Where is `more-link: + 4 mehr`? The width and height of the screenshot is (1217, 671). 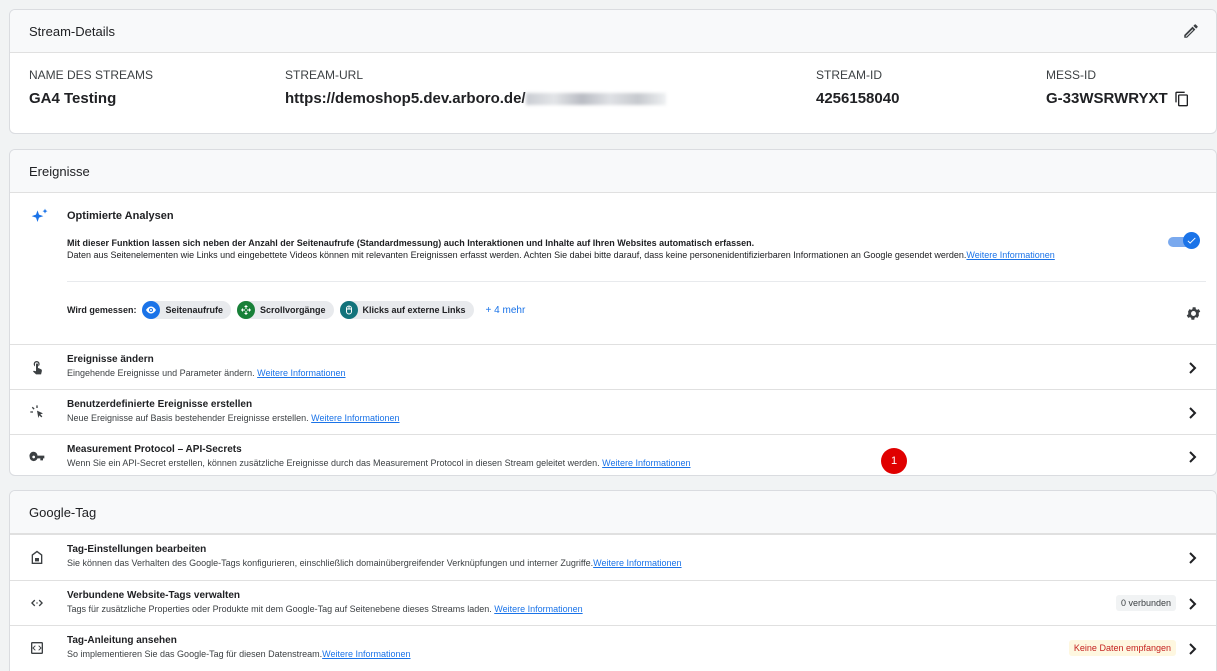
more-link: + 4 mehr is located at coordinates (506, 310).